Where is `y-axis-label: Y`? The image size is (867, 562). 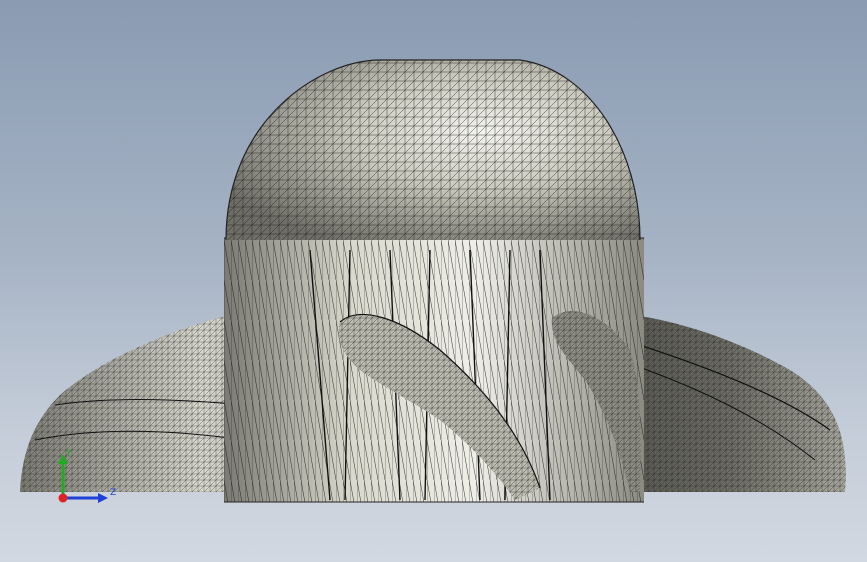
y-axis-label: Y is located at coordinates (68, 454).